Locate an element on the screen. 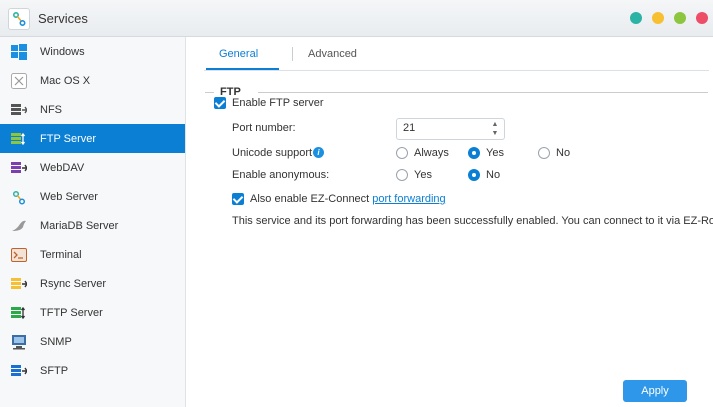 The height and width of the screenshot is (407, 713). sidebar-item-label: Web Server is located at coordinates (69, 196).